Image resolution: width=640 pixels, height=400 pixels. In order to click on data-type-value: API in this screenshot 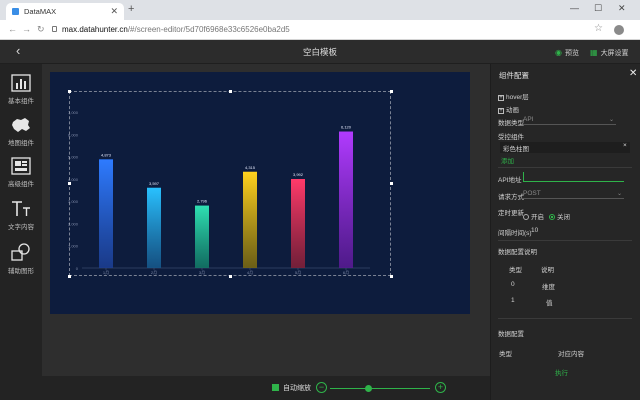, I will do `click(528, 119)`.